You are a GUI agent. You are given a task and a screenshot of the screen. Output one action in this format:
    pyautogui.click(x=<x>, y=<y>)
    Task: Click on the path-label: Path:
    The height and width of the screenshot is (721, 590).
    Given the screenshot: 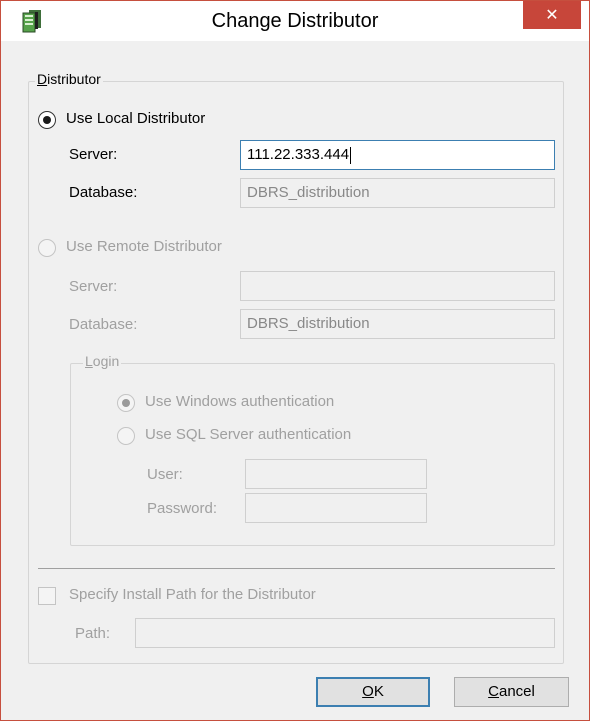 What is the action you would take?
    pyautogui.click(x=93, y=633)
    